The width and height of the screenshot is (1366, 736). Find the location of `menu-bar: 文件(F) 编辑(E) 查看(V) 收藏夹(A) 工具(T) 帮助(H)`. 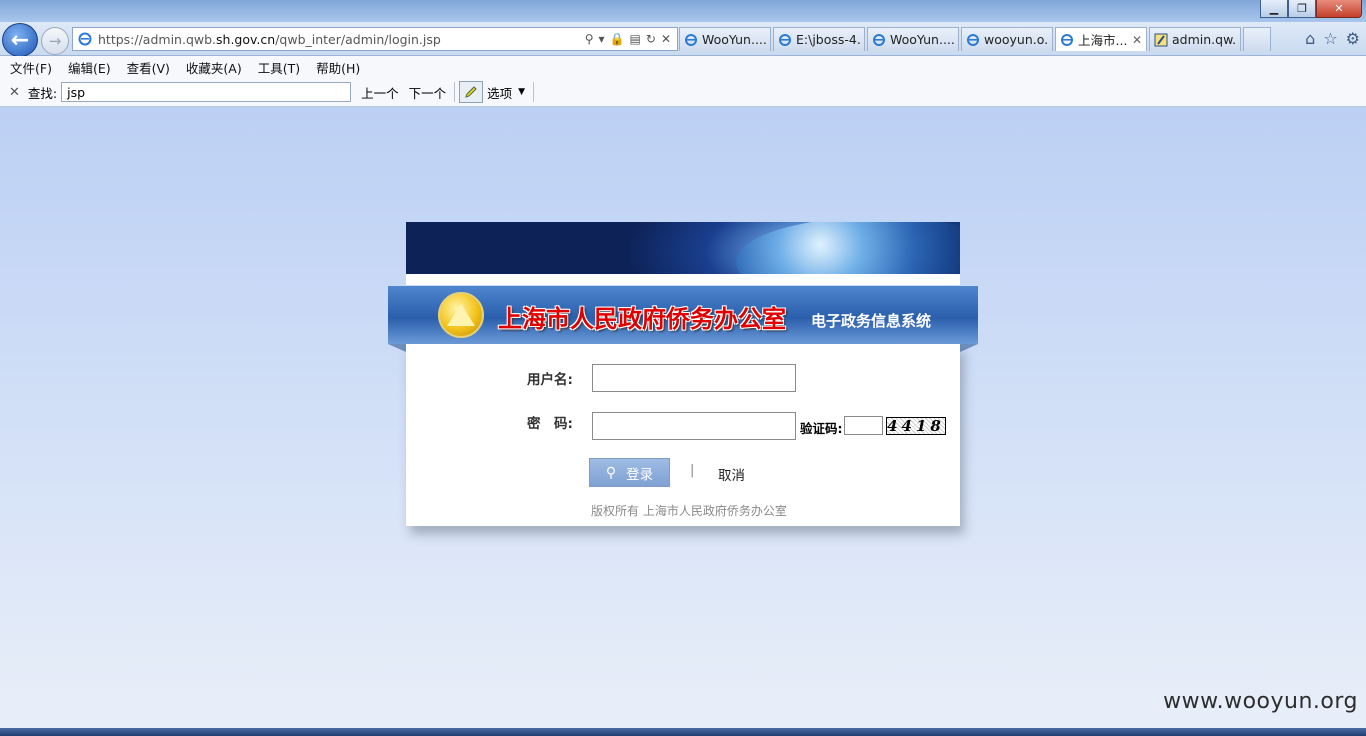

menu-bar: 文件(F) 编辑(E) 查看(V) 收藏夹(A) 工具(T) 帮助(H) is located at coordinates (683, 67).